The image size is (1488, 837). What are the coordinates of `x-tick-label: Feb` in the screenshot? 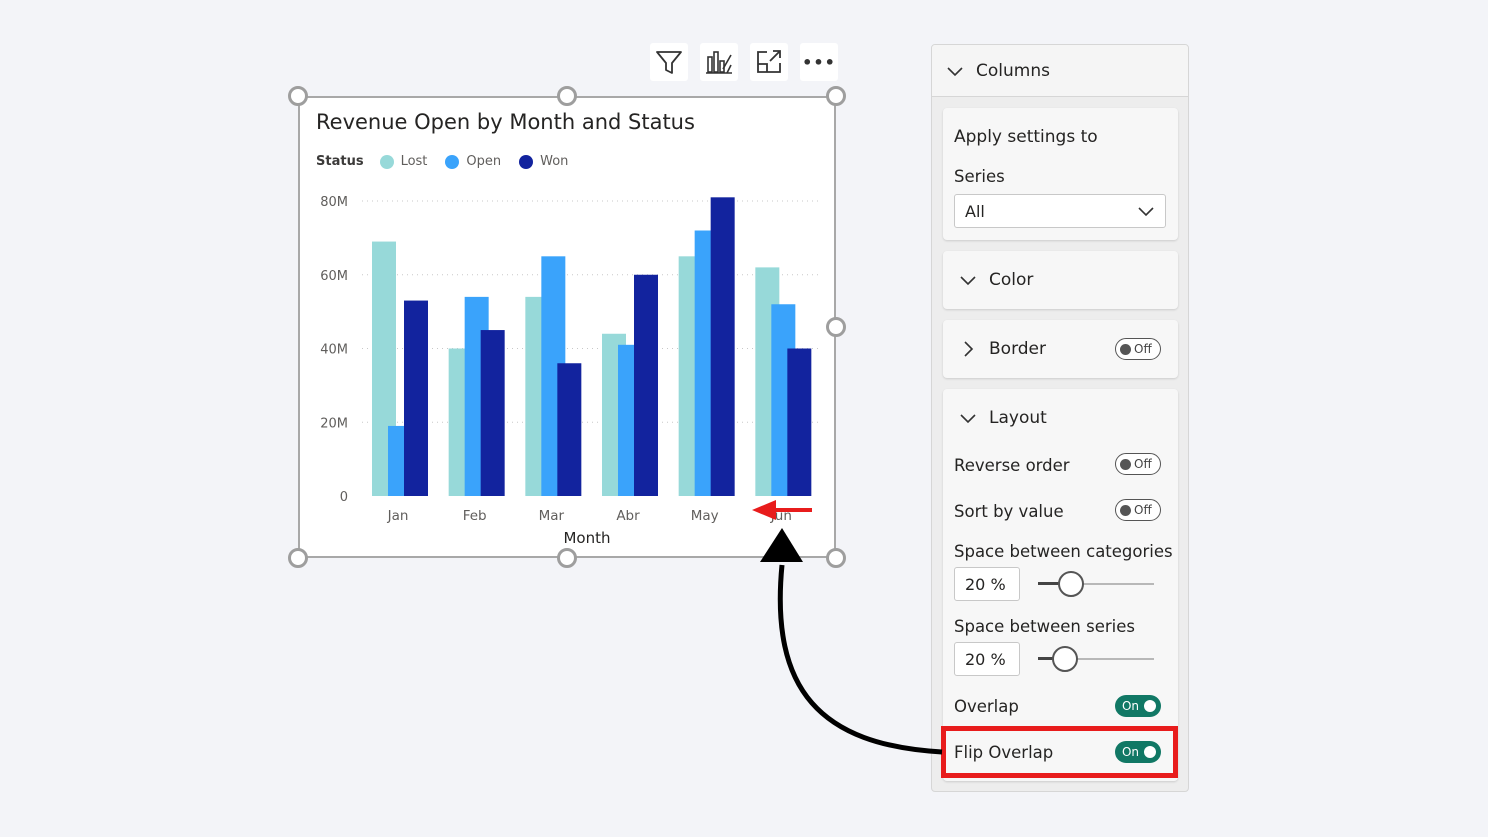 It's located at (475, 516).